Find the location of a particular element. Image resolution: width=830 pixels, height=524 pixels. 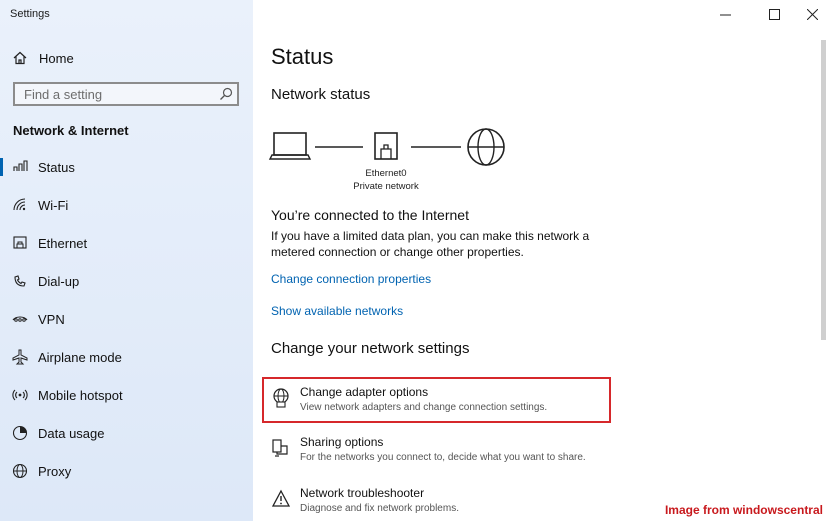

sidebar-item-mobile-hotspot: Mobile hotspot is located at coordinates (126, 395).